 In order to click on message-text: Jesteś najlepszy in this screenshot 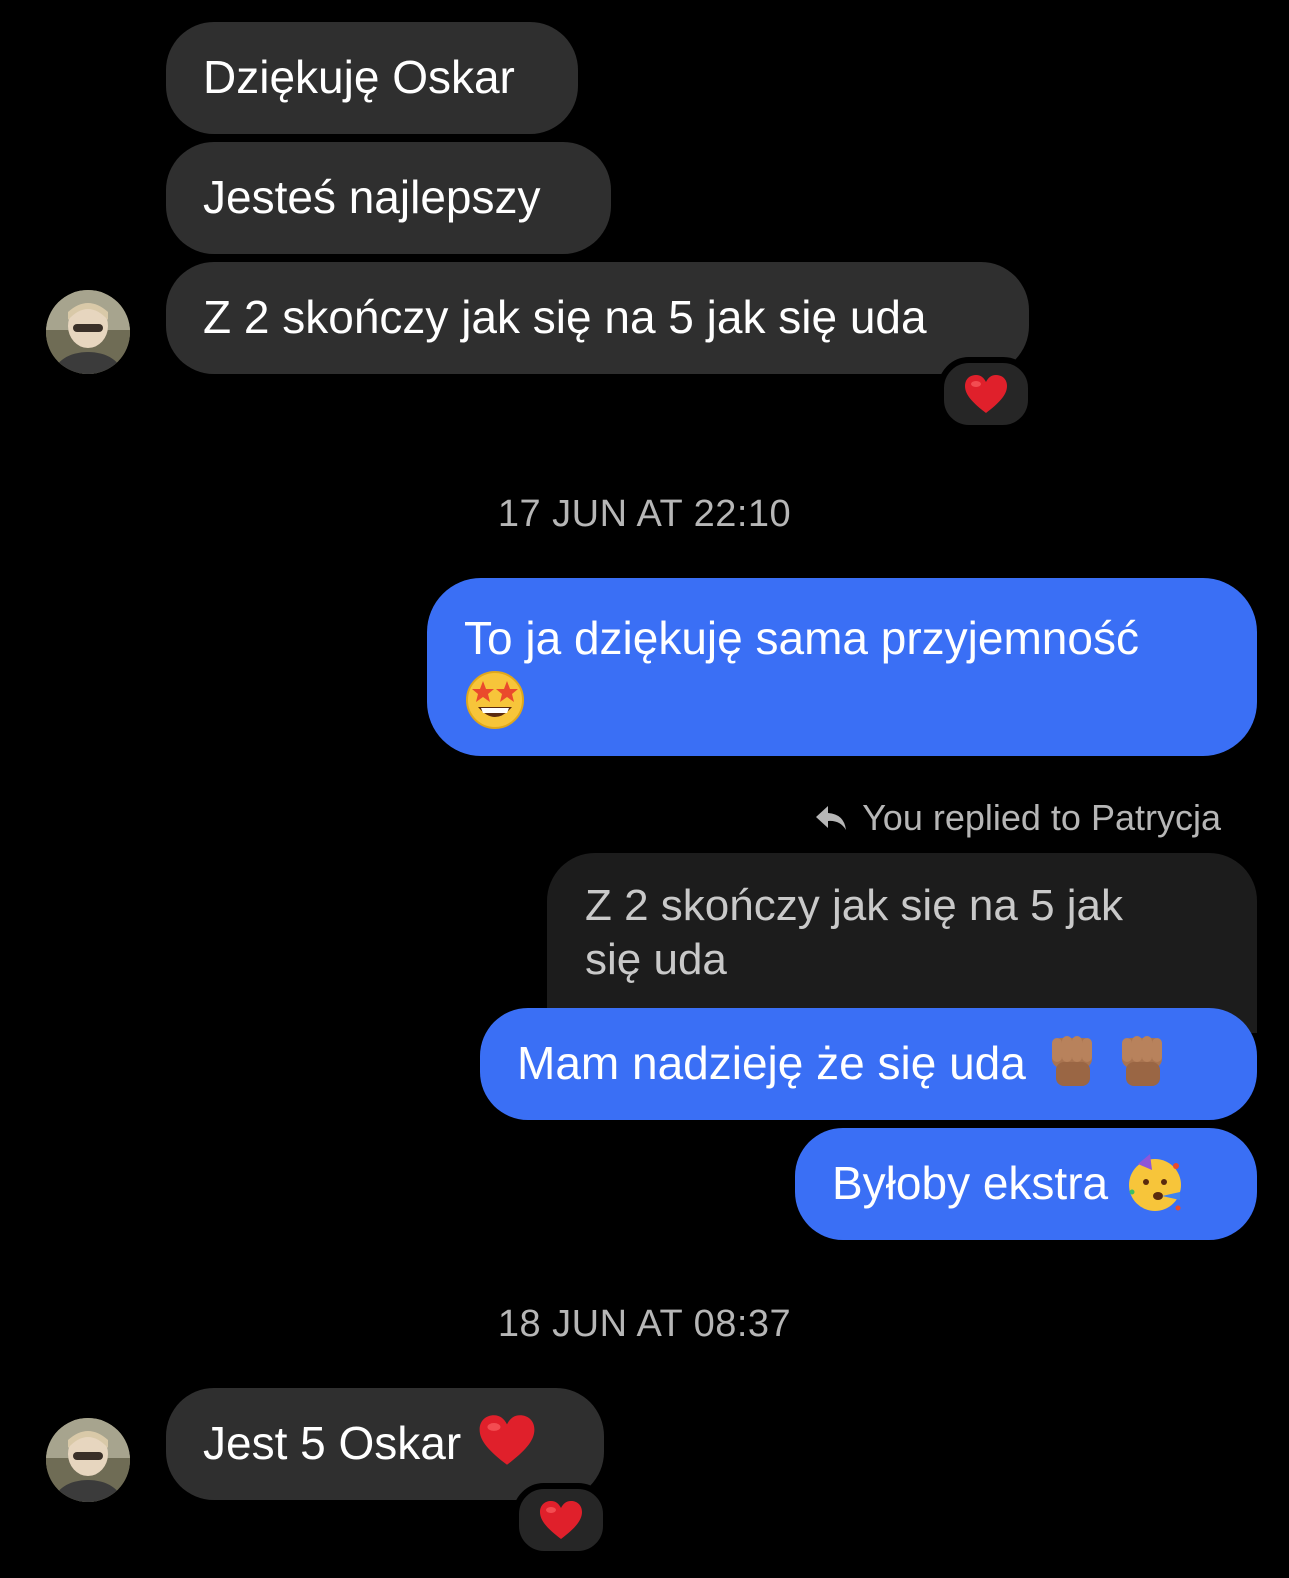, I will do `click(372, 197)`.